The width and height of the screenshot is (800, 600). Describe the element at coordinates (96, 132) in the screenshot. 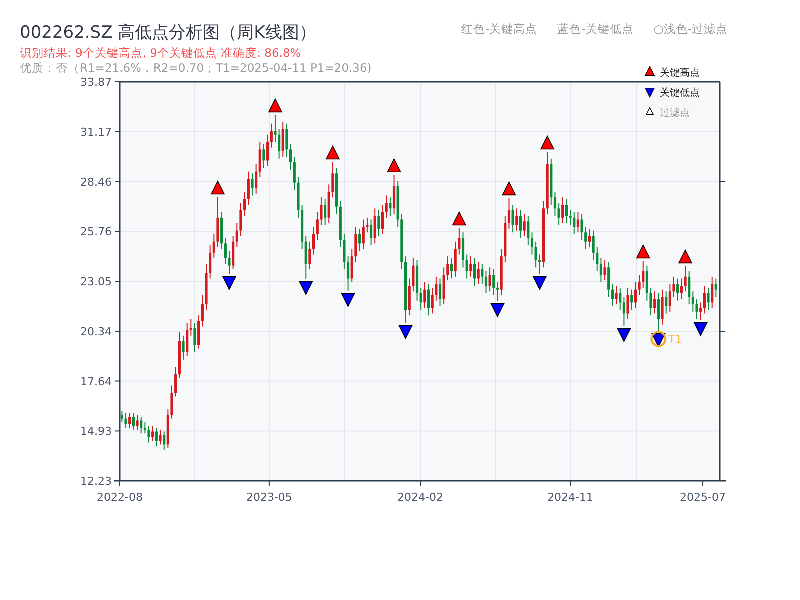

I see `y-tick-label: 31.17` at that location.